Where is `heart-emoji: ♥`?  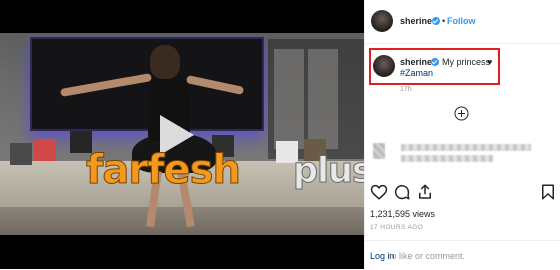
heart-emoji: ♥ is located at coordinates (490, 62).